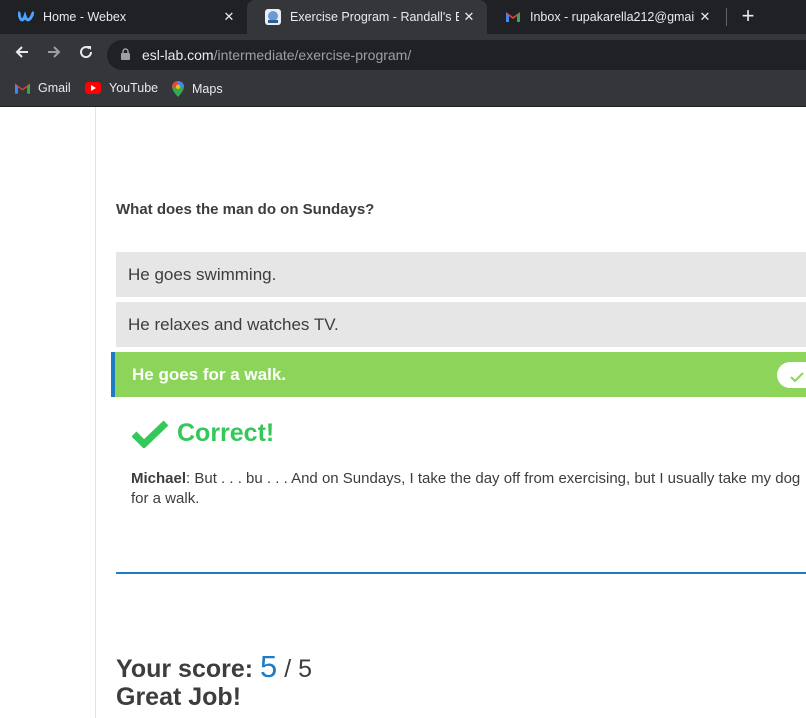  What do you see at coordinates (461, 324) in the screenshot?
I see `answer-option: He relaxes and watches TV.` at bounding box center [461, 324].